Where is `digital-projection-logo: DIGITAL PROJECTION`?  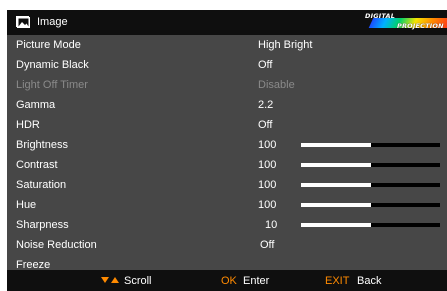 digital-projection-logo: DIGITAL PROJECTION is located at coordinates (405, 22).